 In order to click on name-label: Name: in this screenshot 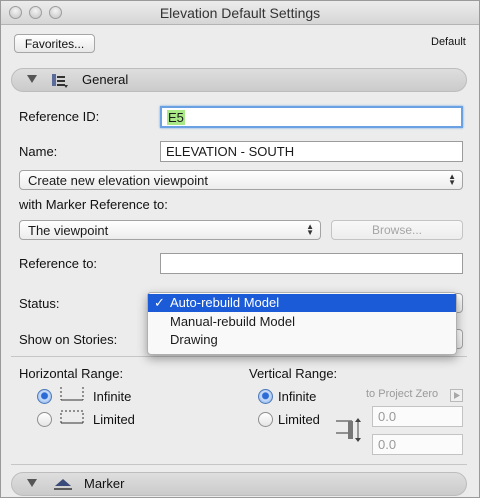, I will do `click(38, 151)`.